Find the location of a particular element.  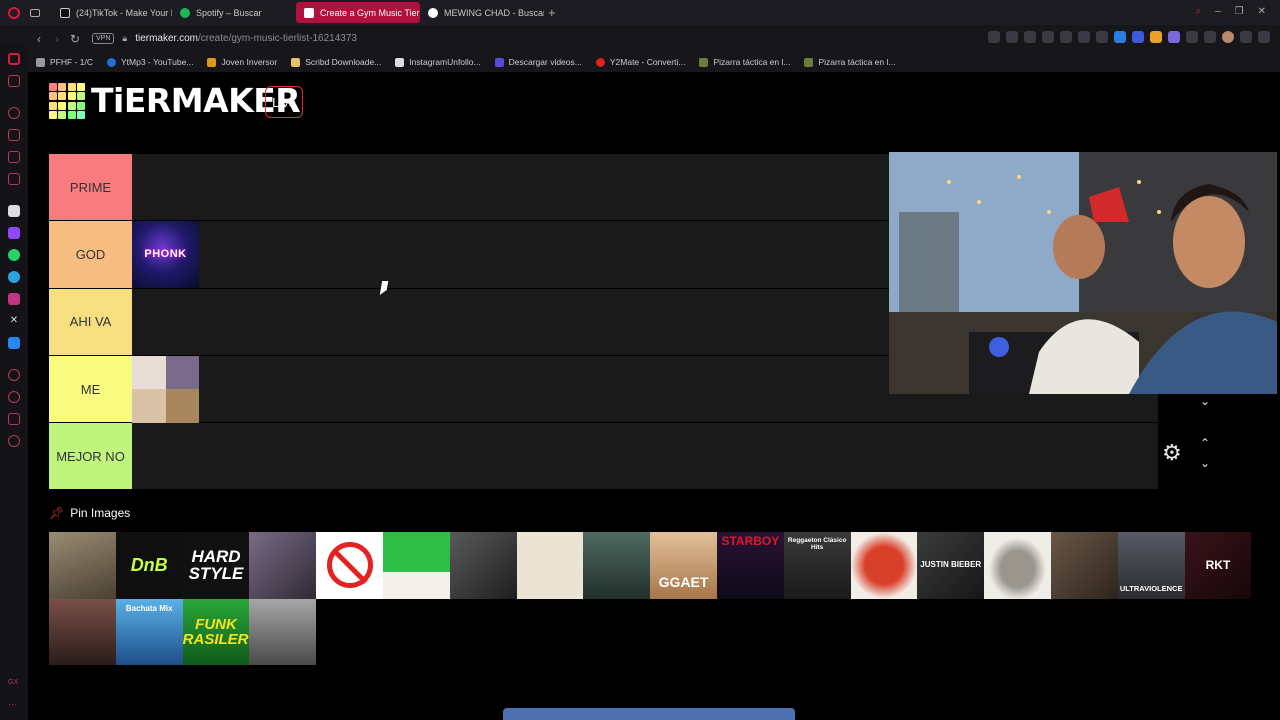

zoom-icon is located at coordinates (994, 37).